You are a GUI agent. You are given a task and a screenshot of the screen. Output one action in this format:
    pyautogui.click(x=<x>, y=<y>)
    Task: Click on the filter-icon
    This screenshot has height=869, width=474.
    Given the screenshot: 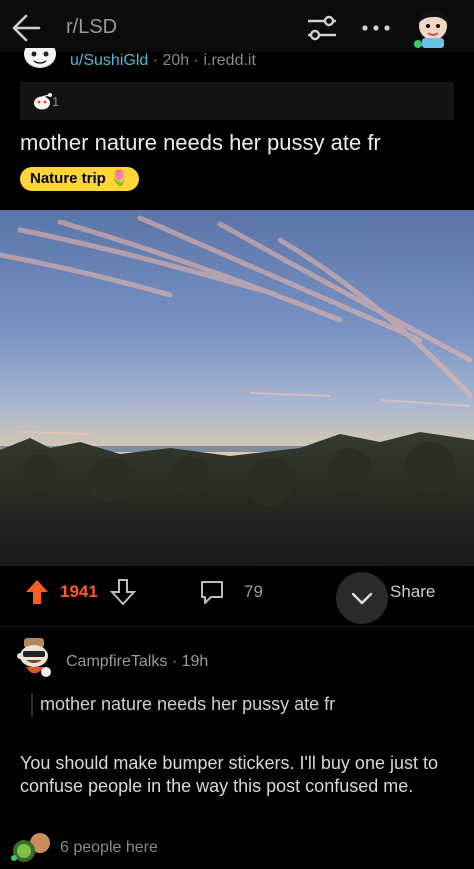 What is the action you would take?
    pyautogui.click(x=322, y=28)
    